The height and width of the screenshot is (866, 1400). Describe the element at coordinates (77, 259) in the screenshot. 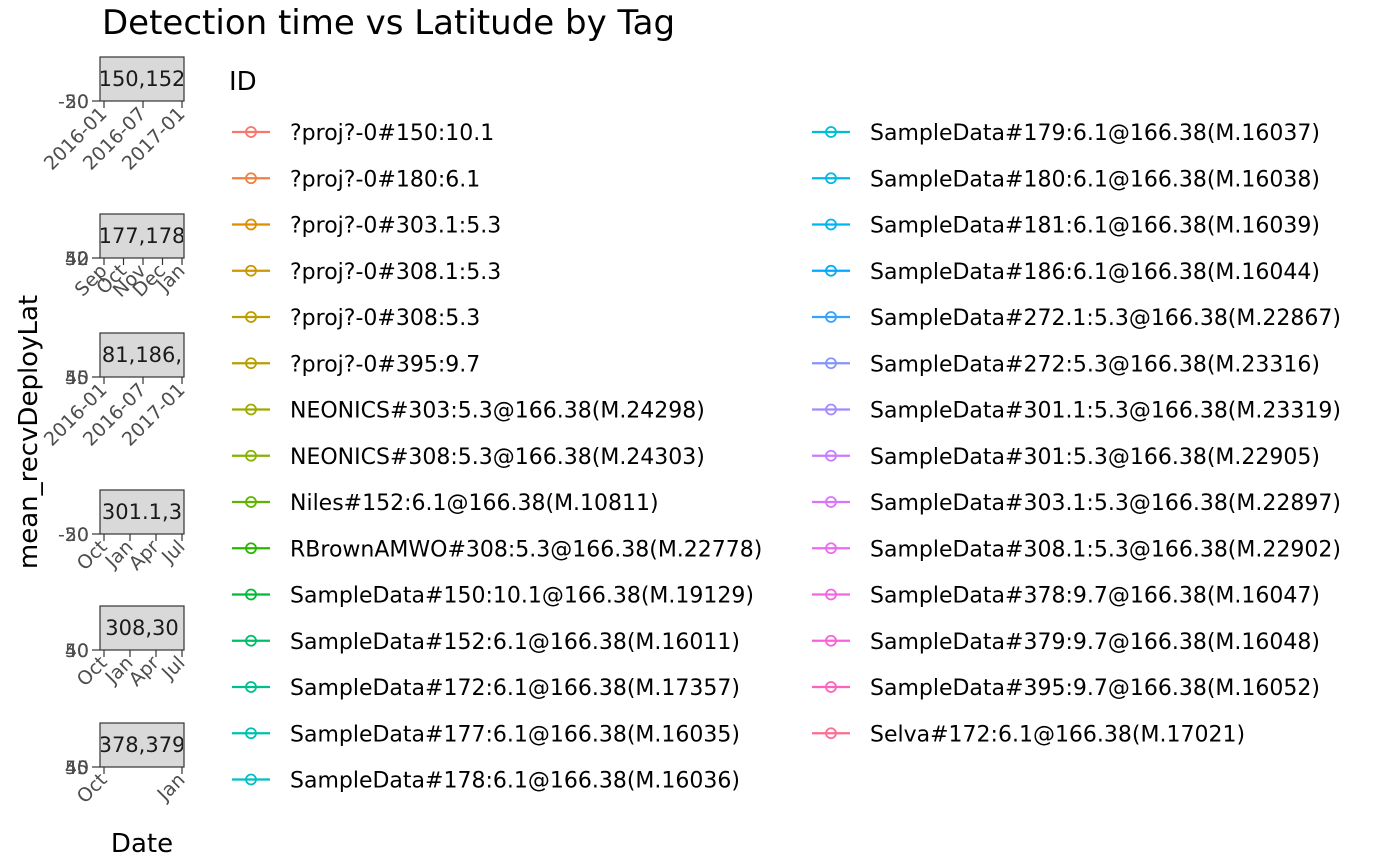

I see `y-tick-label: 52` at that location.